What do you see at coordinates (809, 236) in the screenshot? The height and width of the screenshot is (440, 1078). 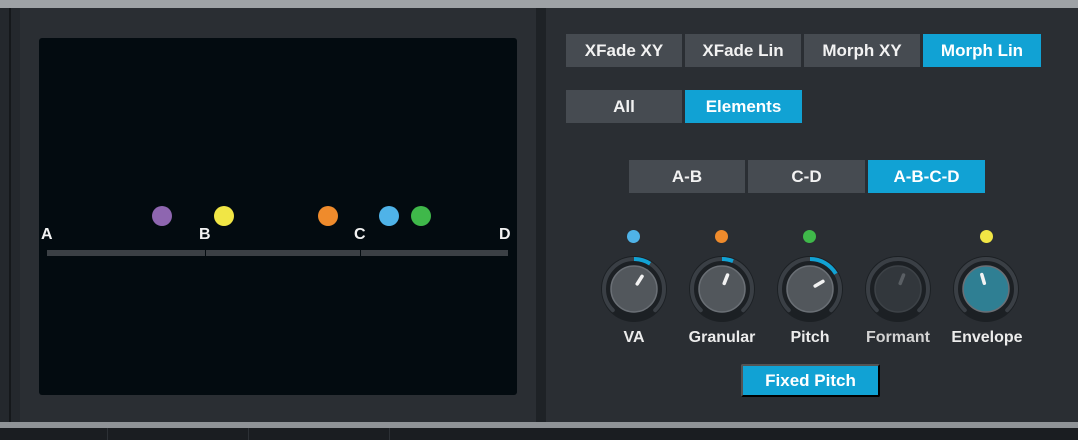 I see `pitch-color-dot` at bounding box center [809, 236].